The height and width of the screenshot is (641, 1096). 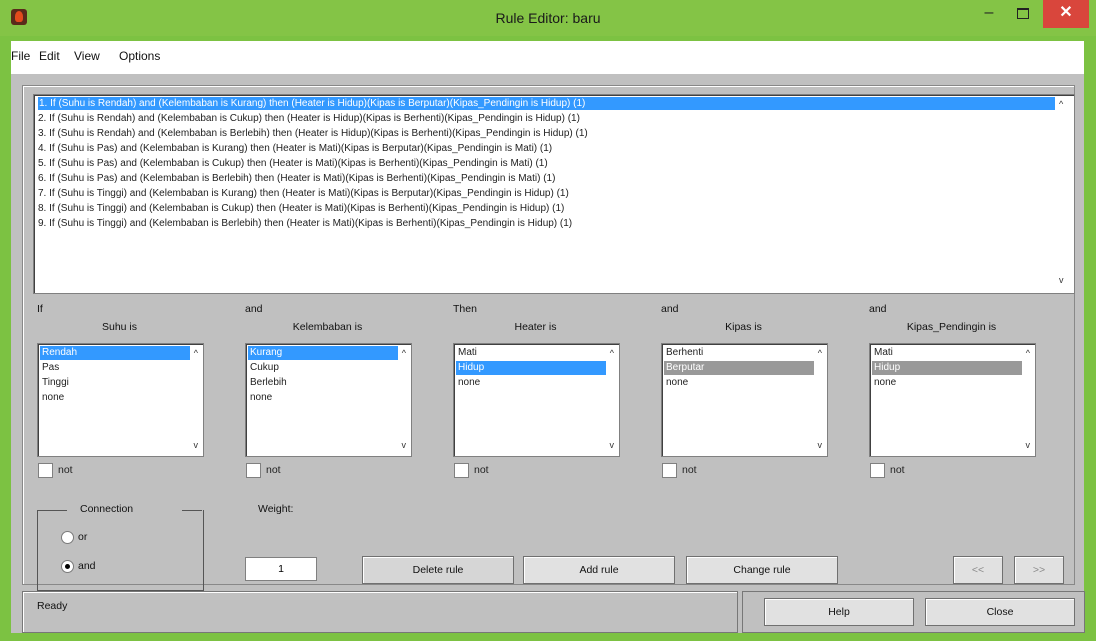 I want to click on connection-title: Connection, so click(x=107, y=509).